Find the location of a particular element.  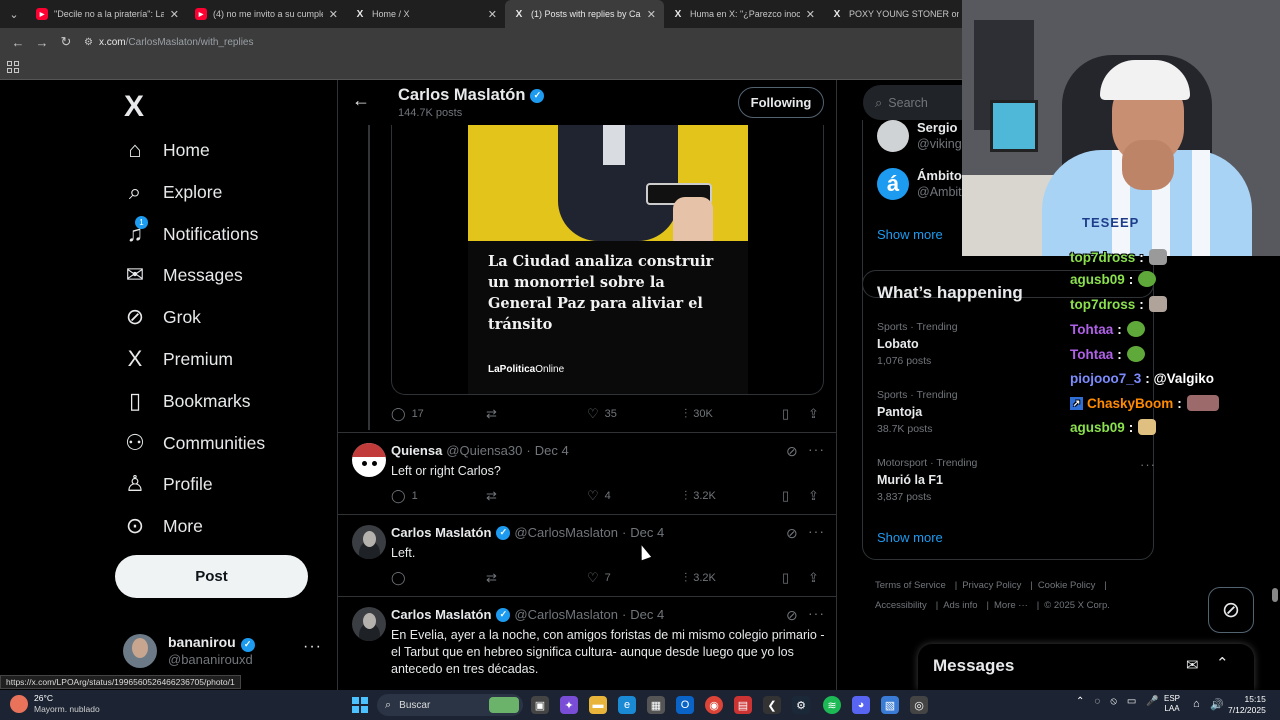

discord-icon: ◕ is located at coordinates (861, 705).